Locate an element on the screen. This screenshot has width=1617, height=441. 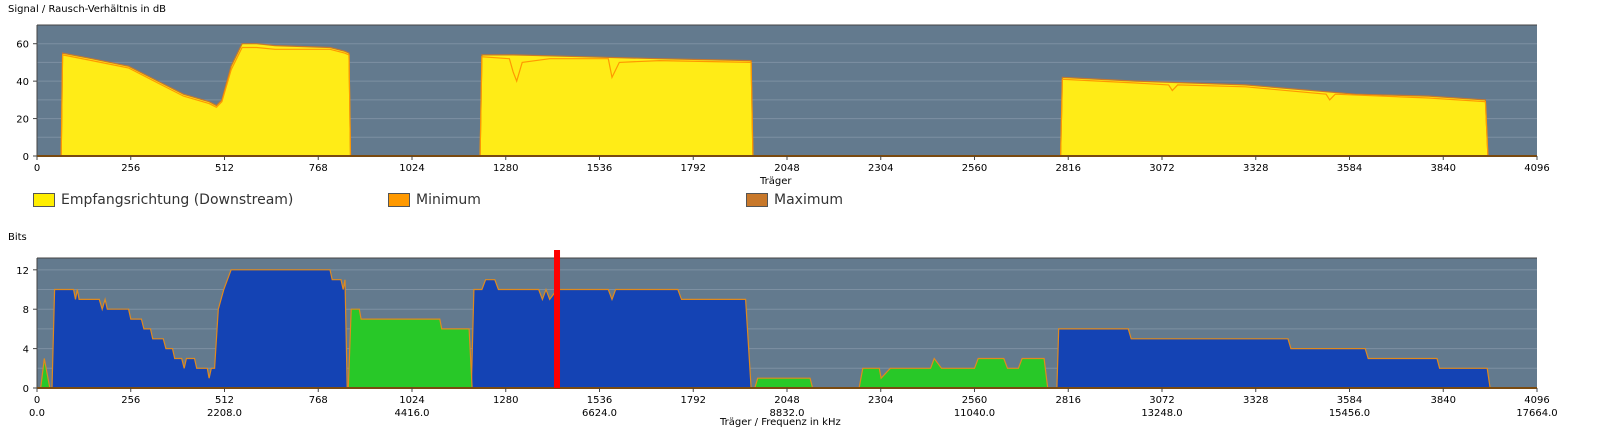
snr-x-tick-label: 0 is located at coordinates (37, 168).